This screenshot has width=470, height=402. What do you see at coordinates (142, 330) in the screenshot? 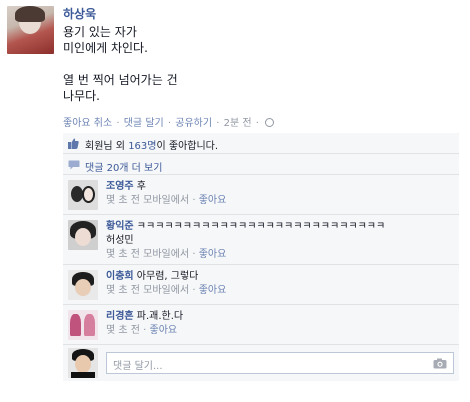
I see `comment-meta: 몇 초 전 · 좋아요` at bounding box center [142, 330].